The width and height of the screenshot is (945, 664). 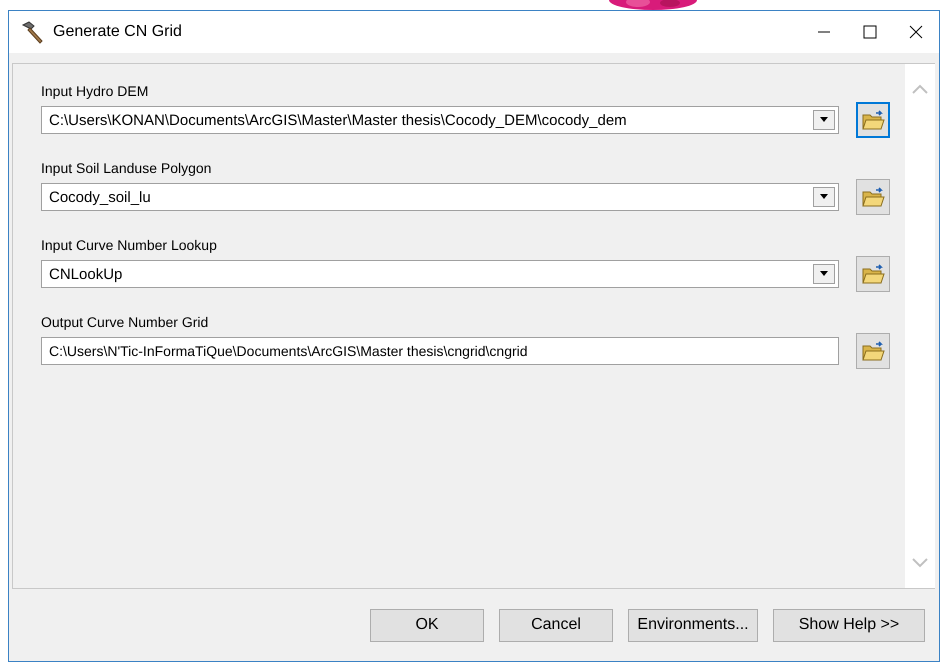 I want to click on field-label: Output Curve Number Grid, so click(x=125, y=322).